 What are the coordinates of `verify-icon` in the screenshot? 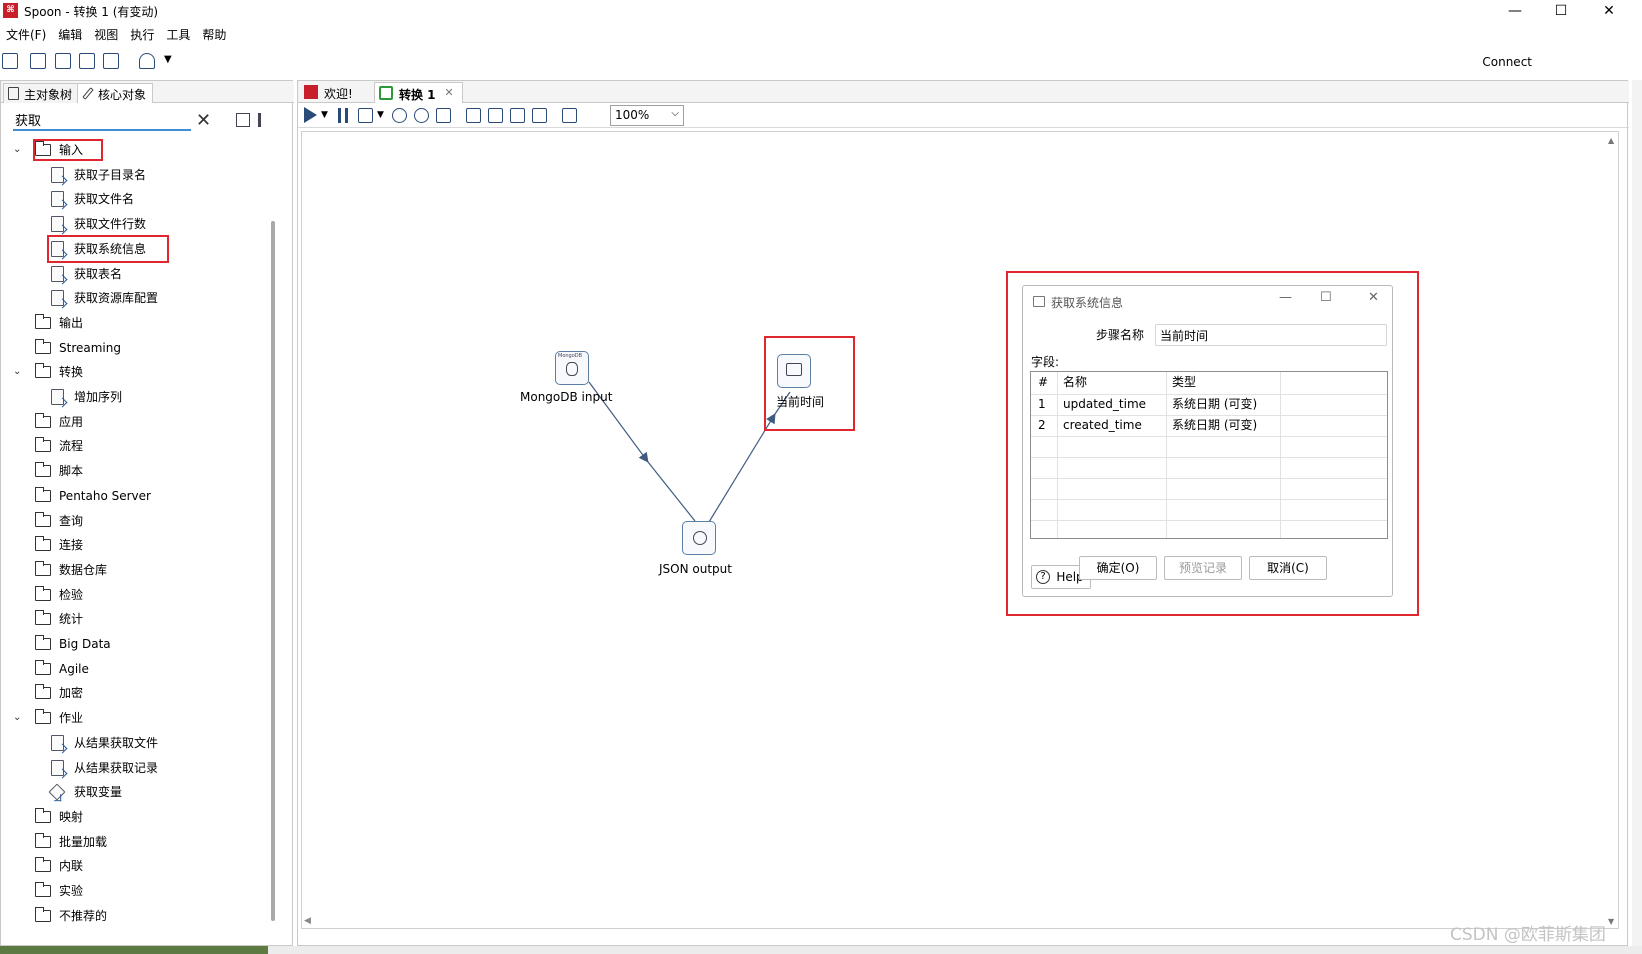 It's located at (473, 115).